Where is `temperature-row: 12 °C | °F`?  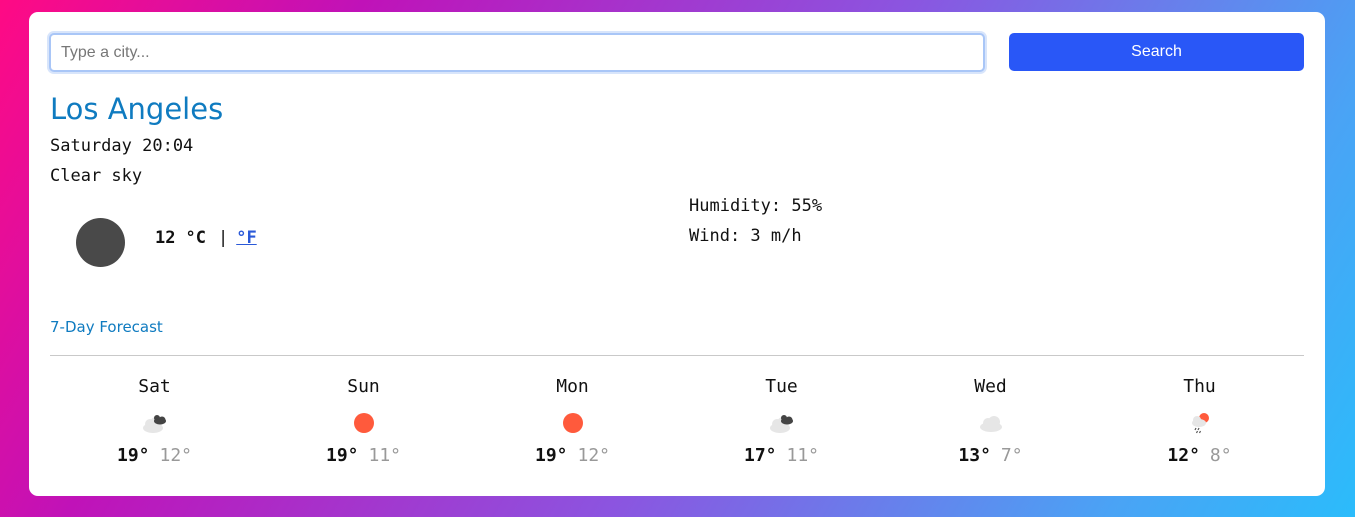 temperature-row: 12 °C | °F is located at coordinates (206, 238).